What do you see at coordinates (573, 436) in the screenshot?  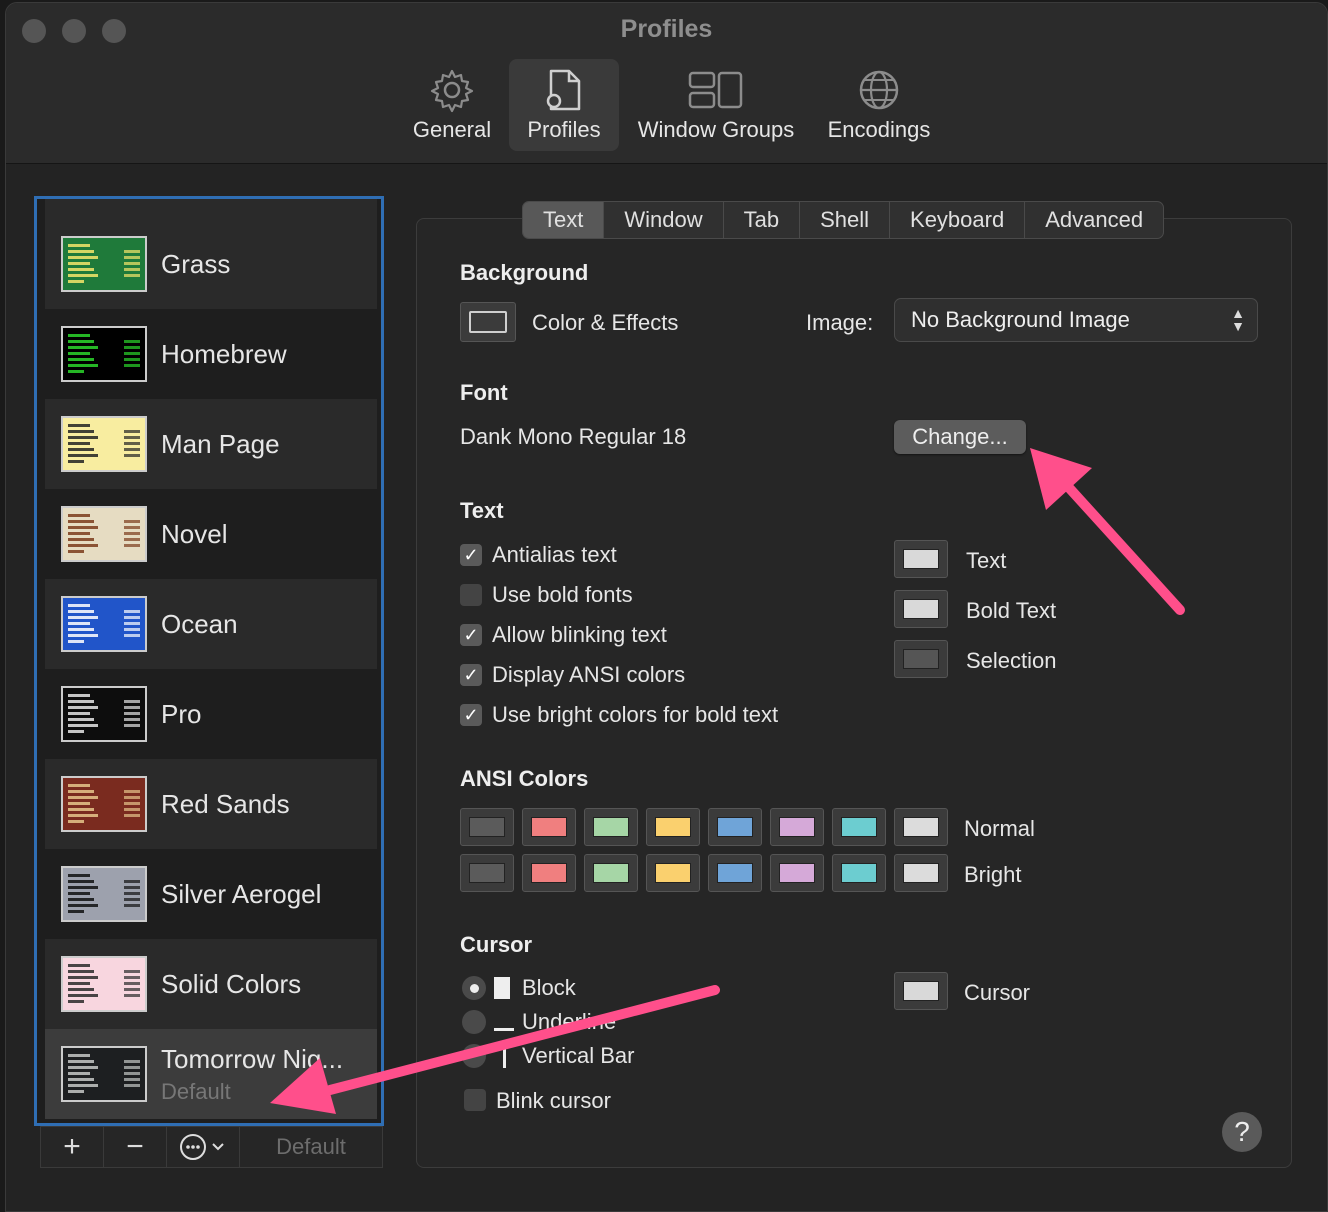 I see `font-value: Dank Mono Regular 18` at bounding box center [573, 436].